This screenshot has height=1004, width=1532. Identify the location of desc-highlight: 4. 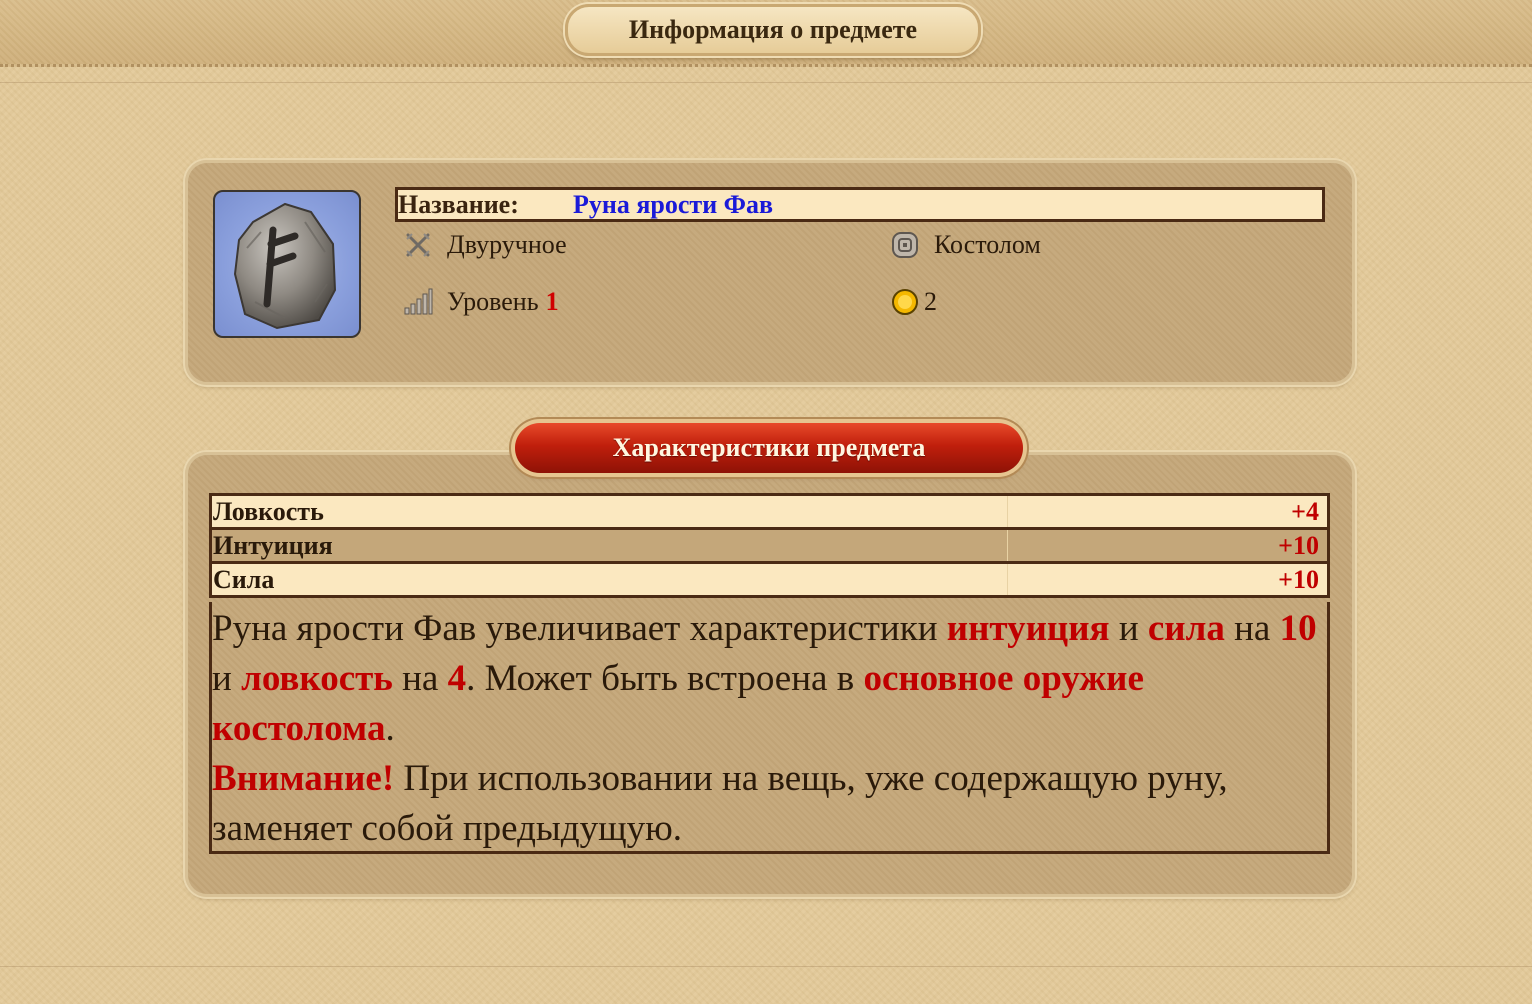
(457, 678).